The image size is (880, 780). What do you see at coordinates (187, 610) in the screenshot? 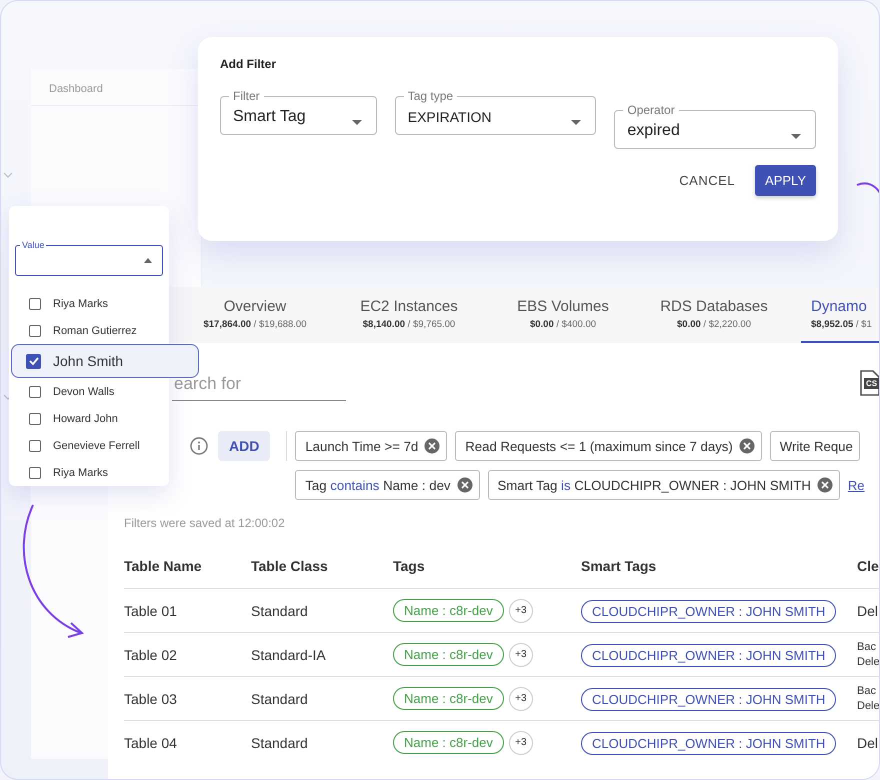
I see `table-cell: Table 01` at bounding box center [187, 610].